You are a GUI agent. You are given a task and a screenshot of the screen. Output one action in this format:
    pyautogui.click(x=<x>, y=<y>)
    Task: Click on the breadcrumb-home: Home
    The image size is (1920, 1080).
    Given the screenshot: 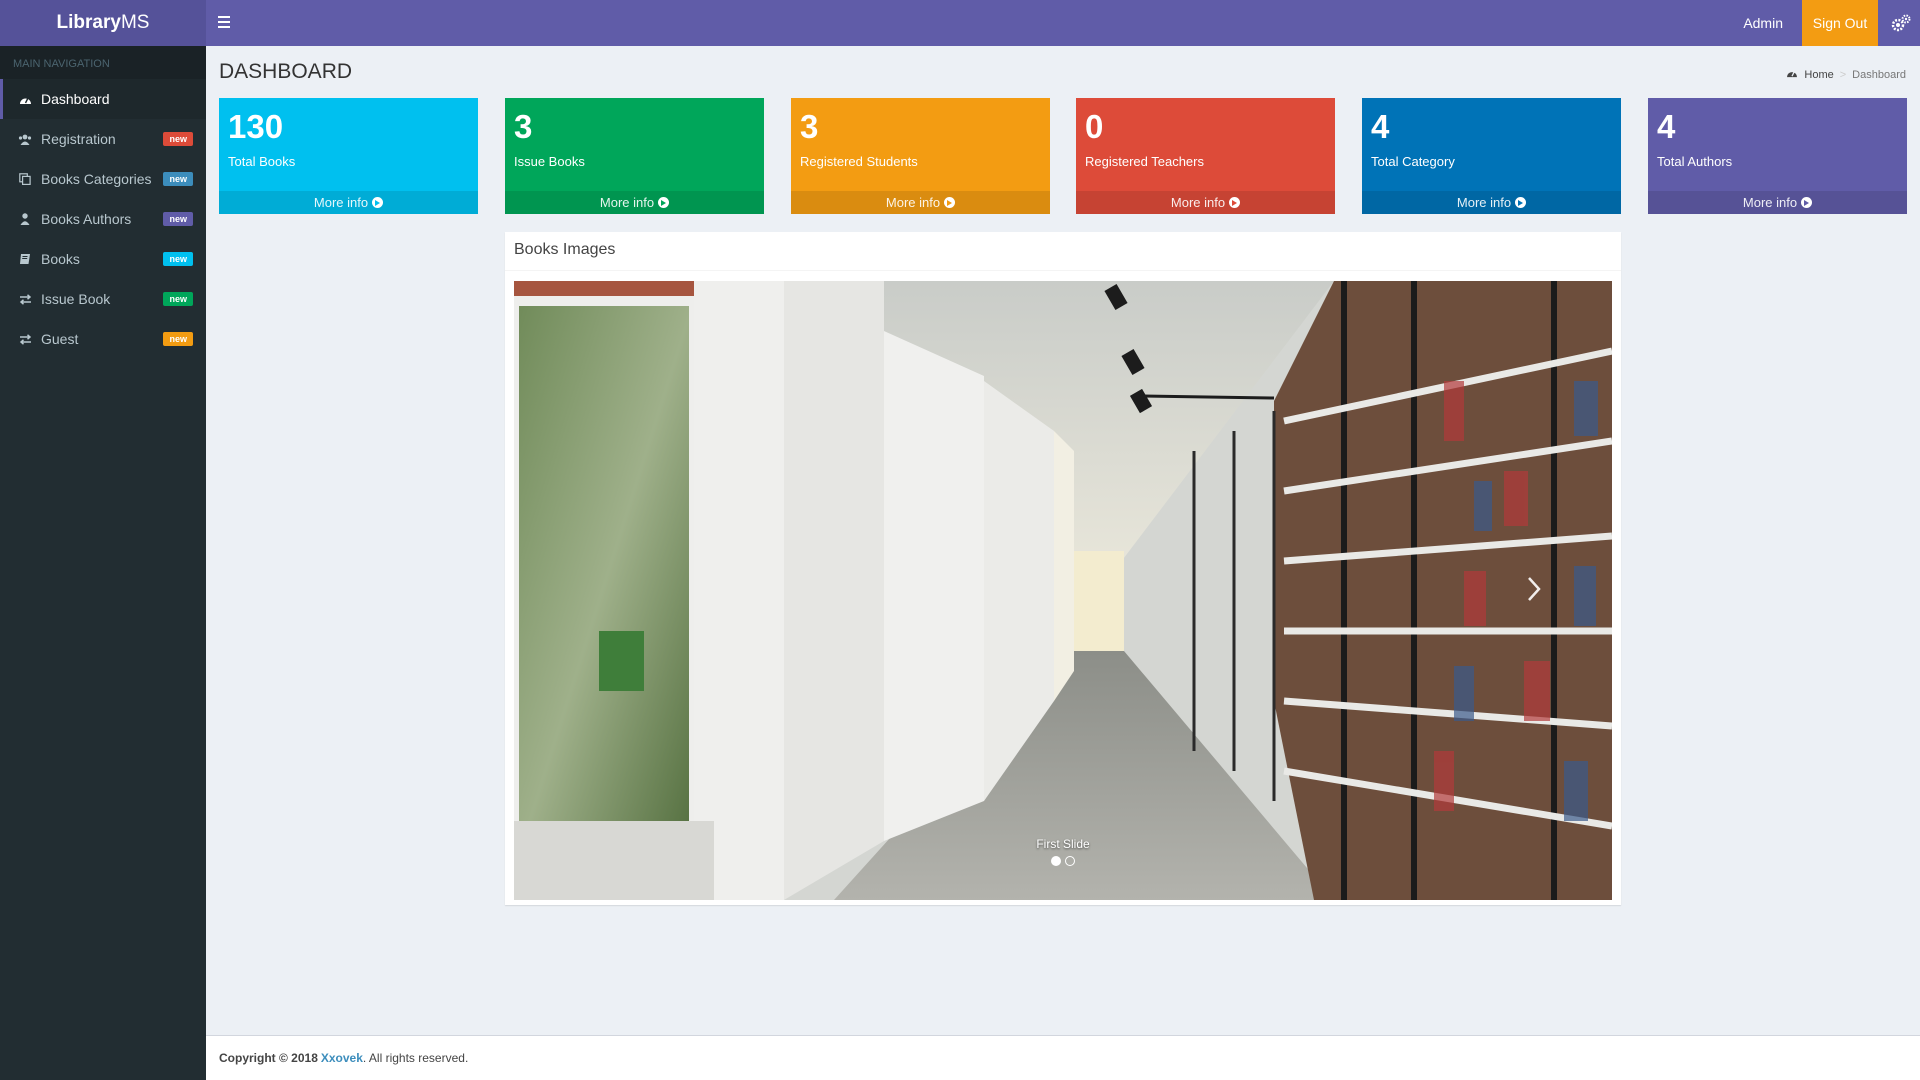 What is the action you would take?
    pyautogui.click(x=1818, y=75)
    